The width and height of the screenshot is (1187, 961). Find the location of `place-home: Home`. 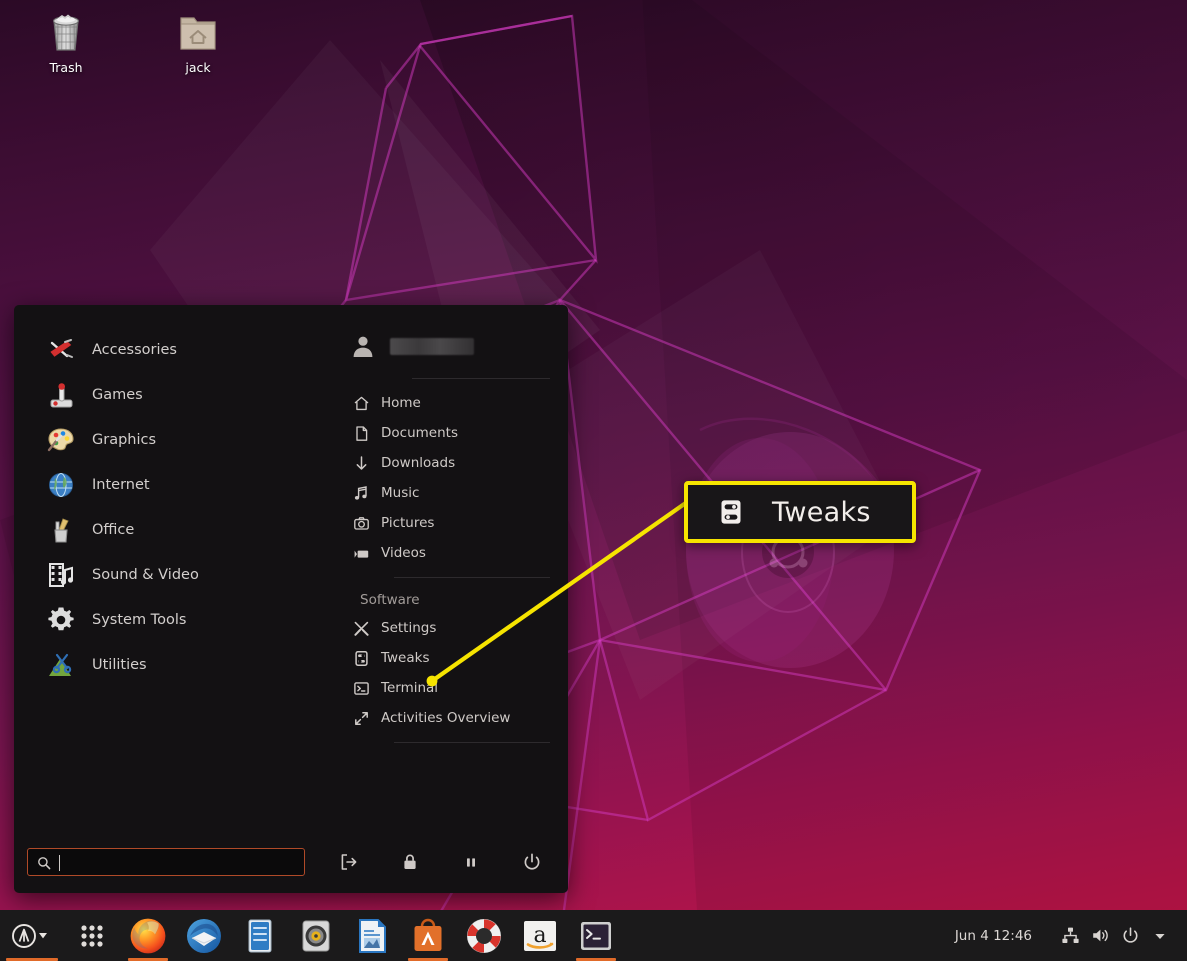

place-home: Home is located at coordinates (450, 403).